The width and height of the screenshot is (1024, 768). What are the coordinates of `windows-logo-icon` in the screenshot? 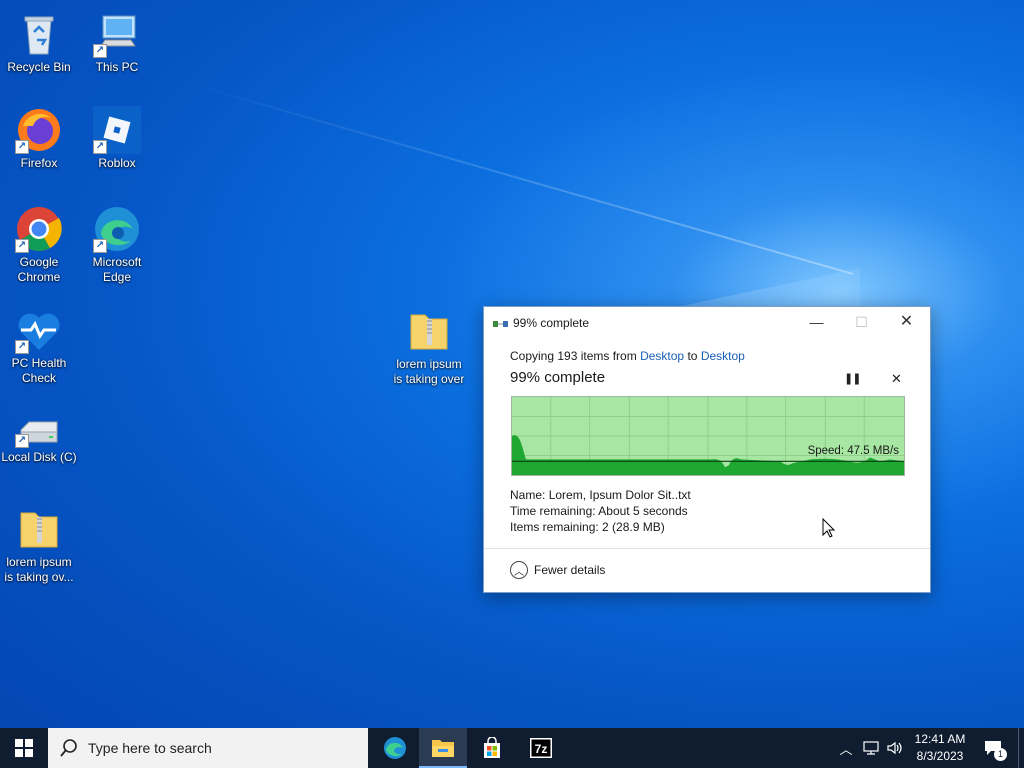 It's located at (24, 748).